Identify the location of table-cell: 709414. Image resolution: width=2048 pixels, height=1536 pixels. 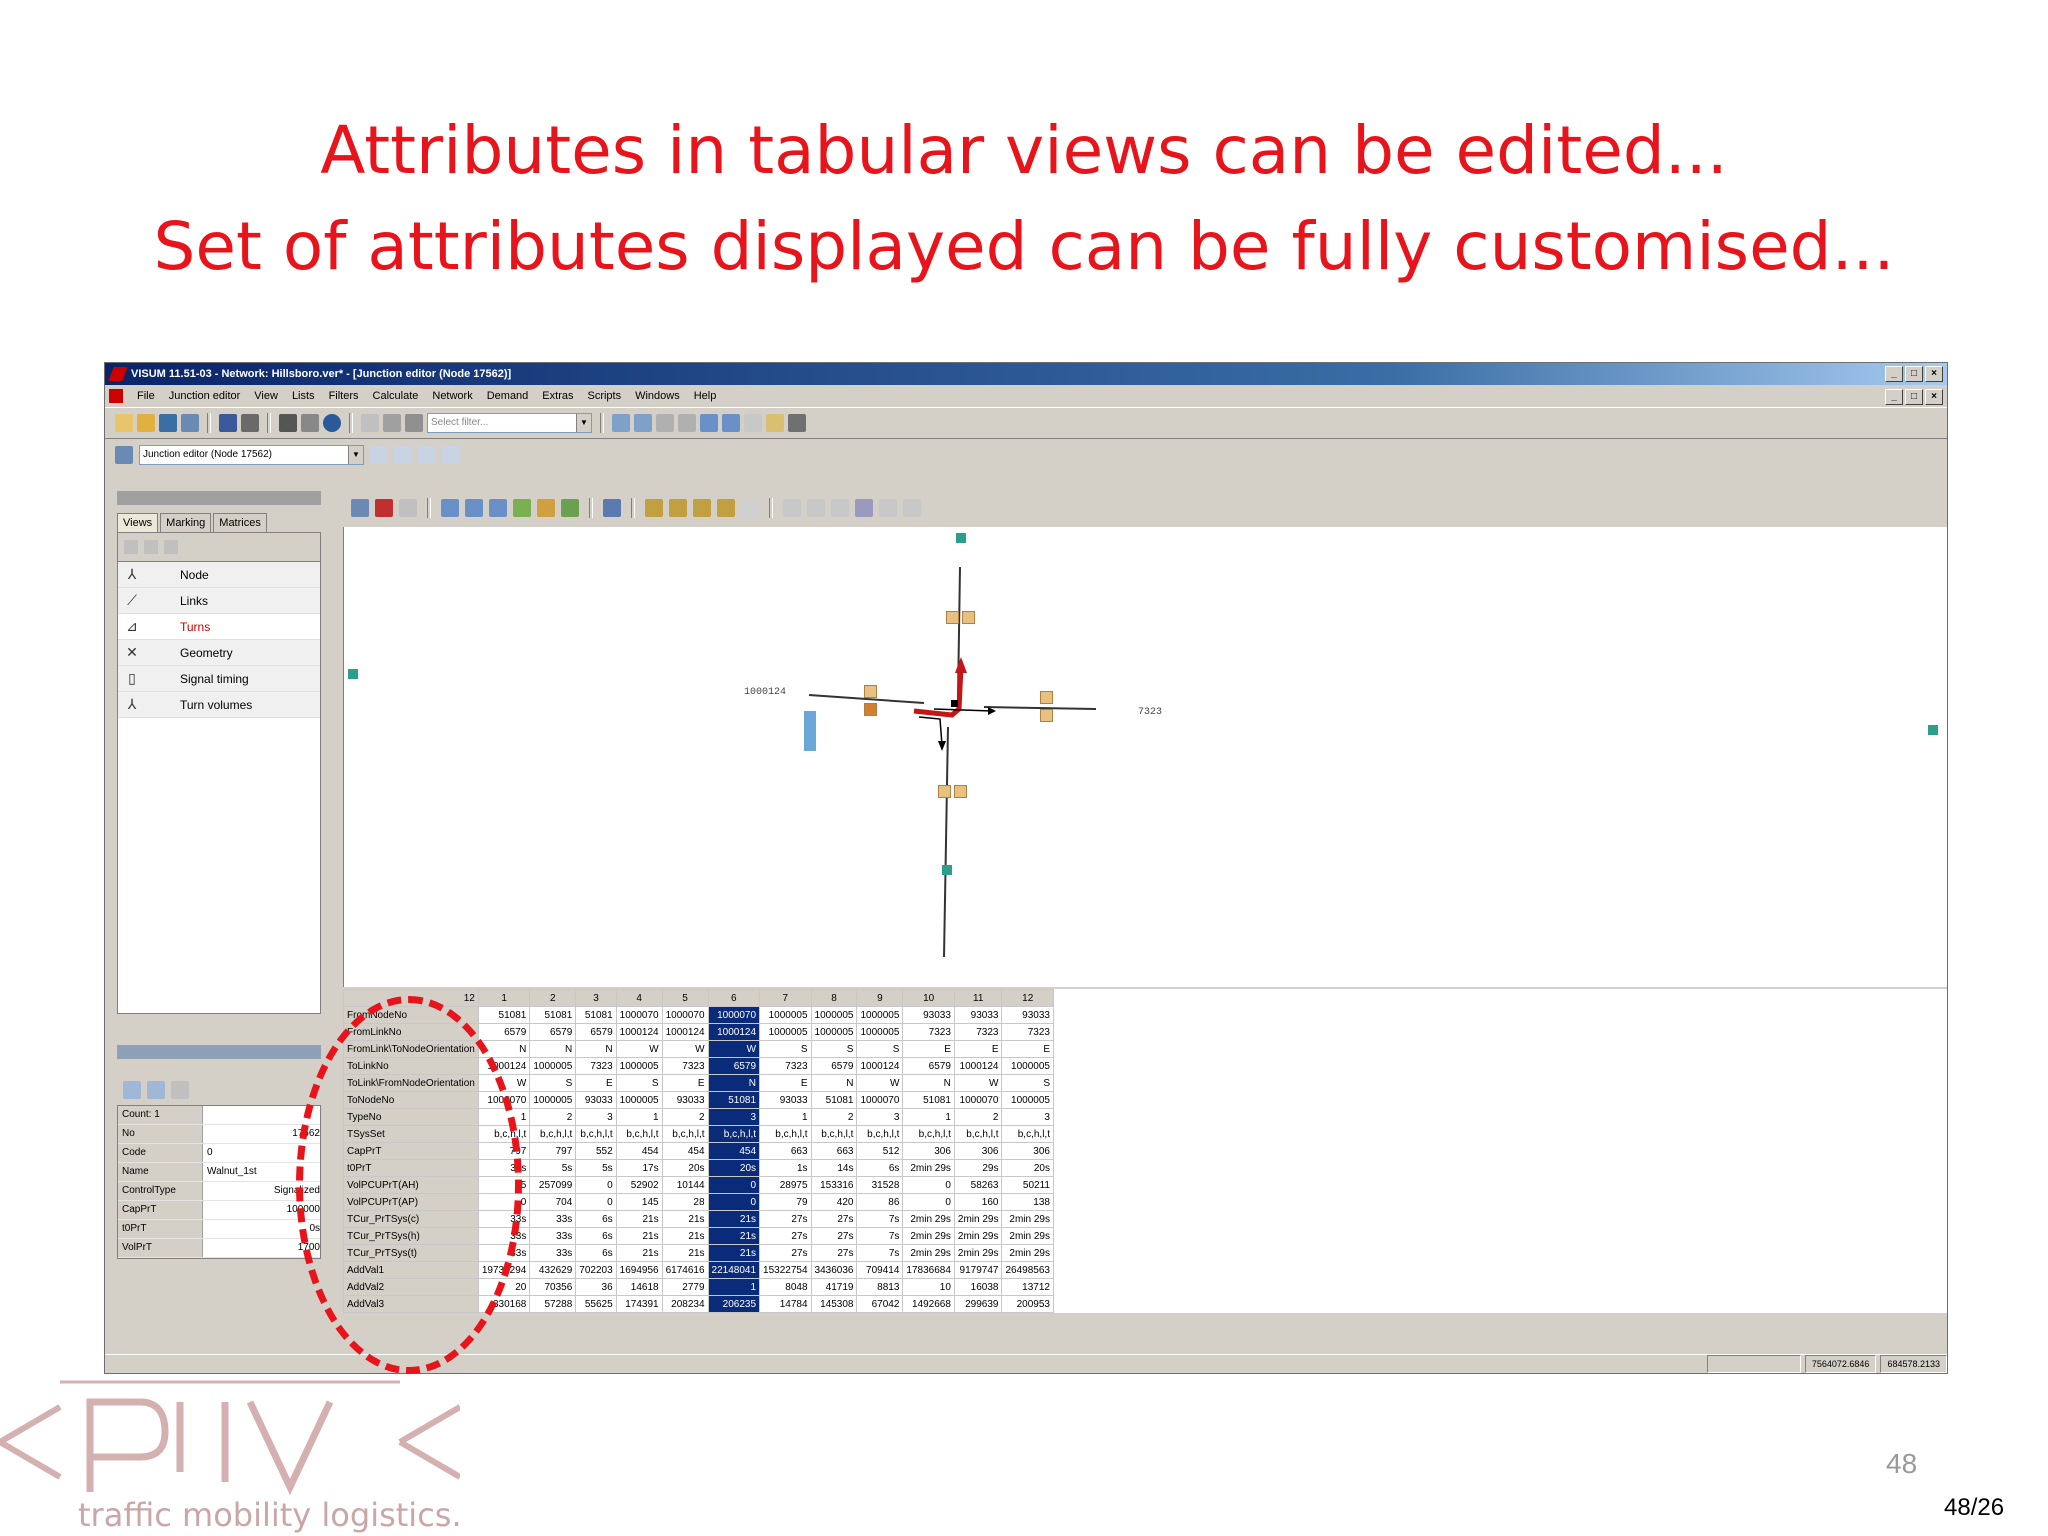
(880, 1270).